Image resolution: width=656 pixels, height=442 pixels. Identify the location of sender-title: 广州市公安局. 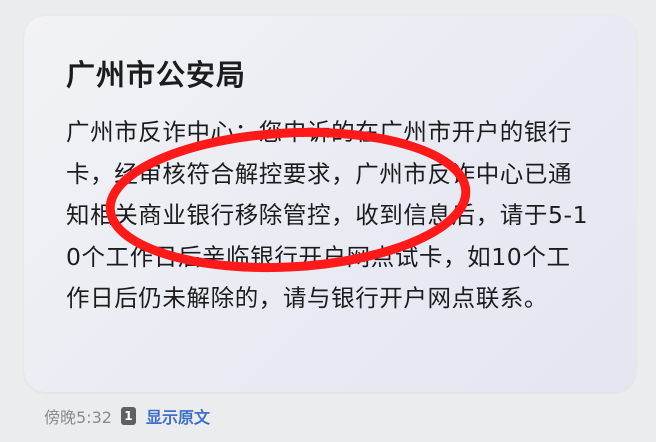
(156, 75).